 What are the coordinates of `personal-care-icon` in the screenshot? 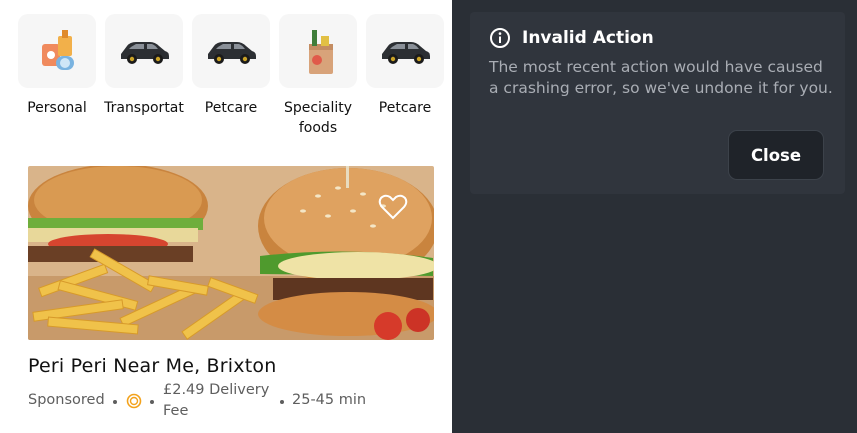 It's located at (58, 50).